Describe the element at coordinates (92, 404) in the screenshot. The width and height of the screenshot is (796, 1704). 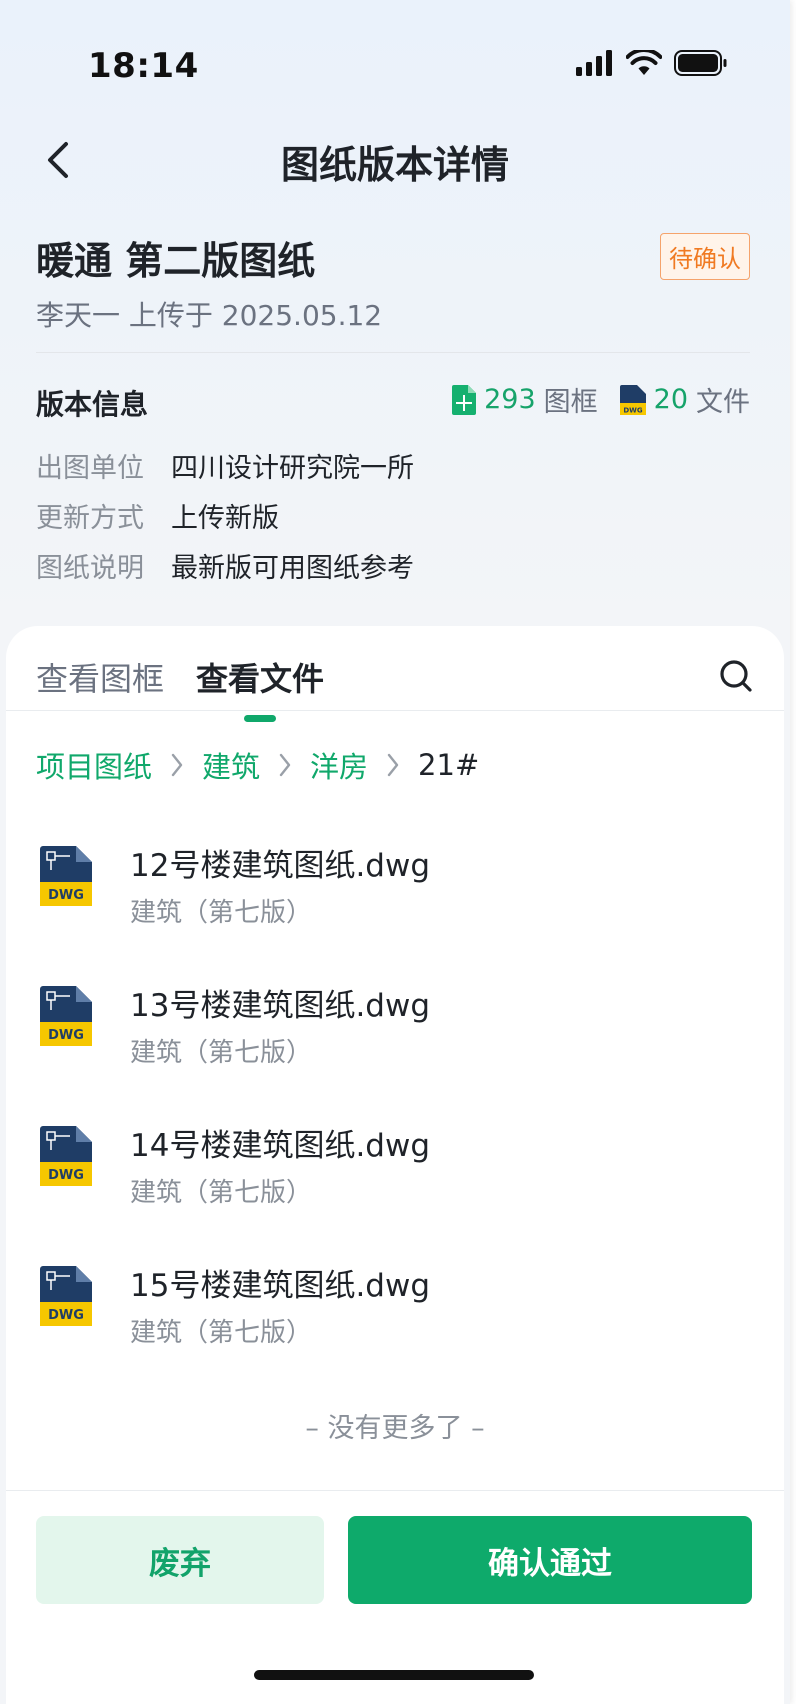
I see `version-info-heading: 版本信息` at that location.